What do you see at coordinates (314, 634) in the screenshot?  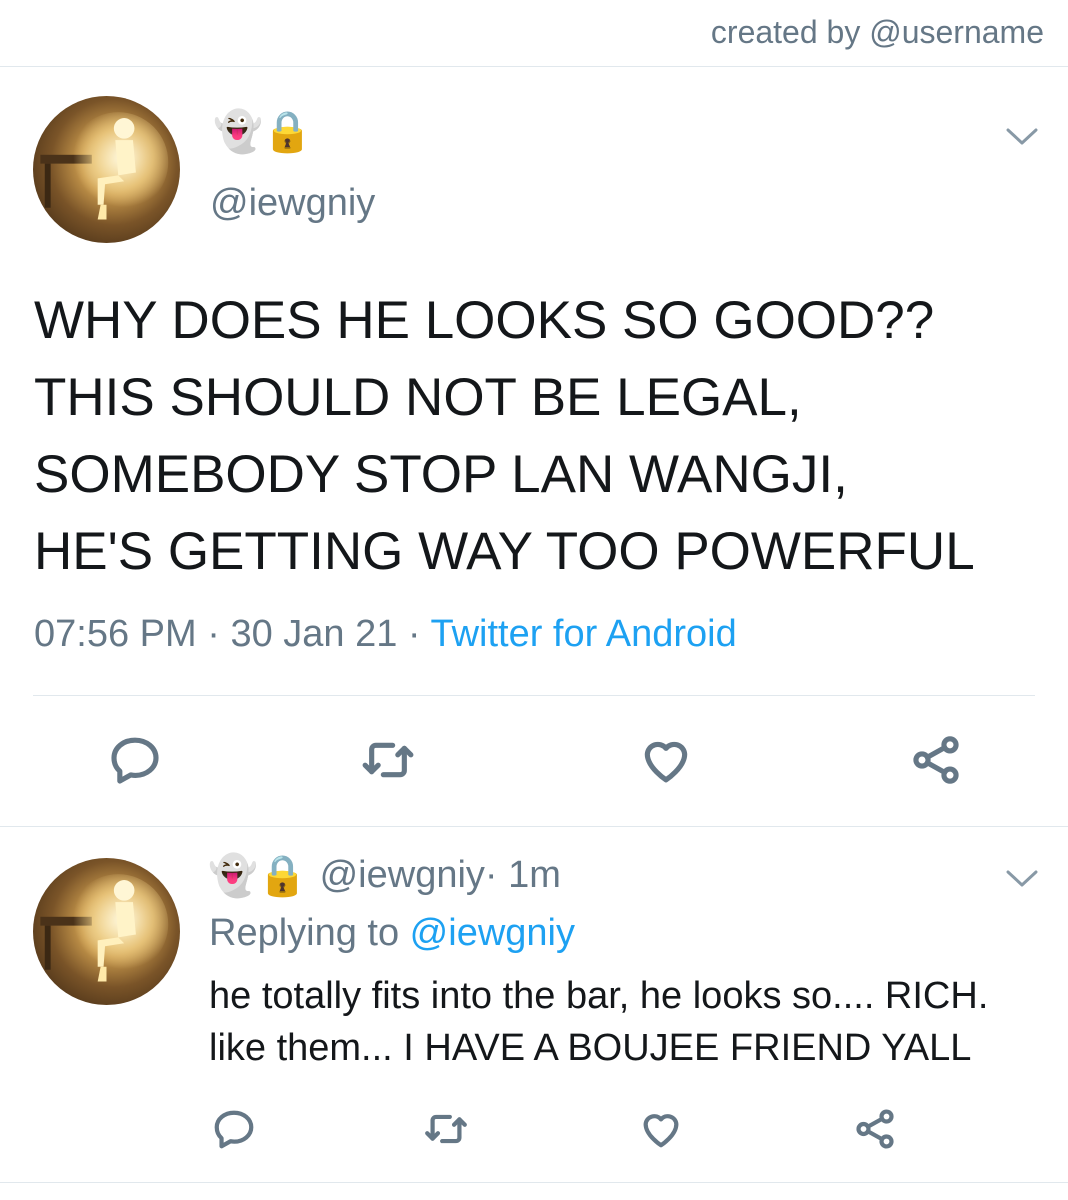 I see `tweet-date: 30 Jan 21` at bounding box center [314, 634].